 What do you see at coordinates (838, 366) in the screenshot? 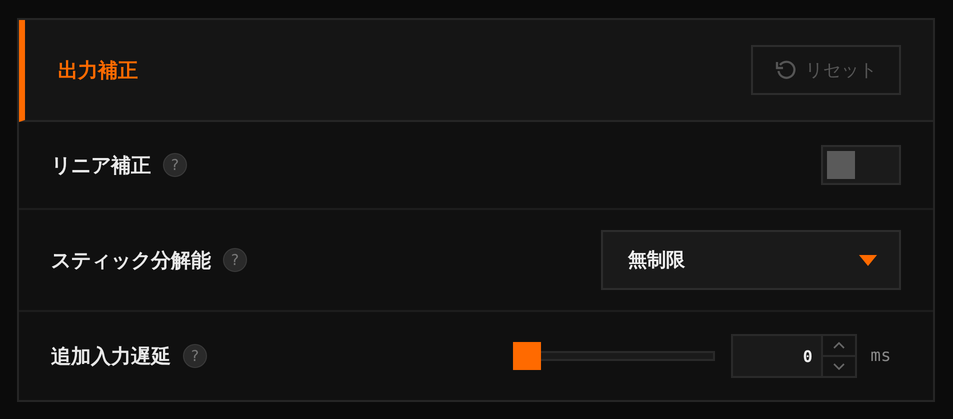
I see `chevron-down-icon` at bounding box center [838, 366].